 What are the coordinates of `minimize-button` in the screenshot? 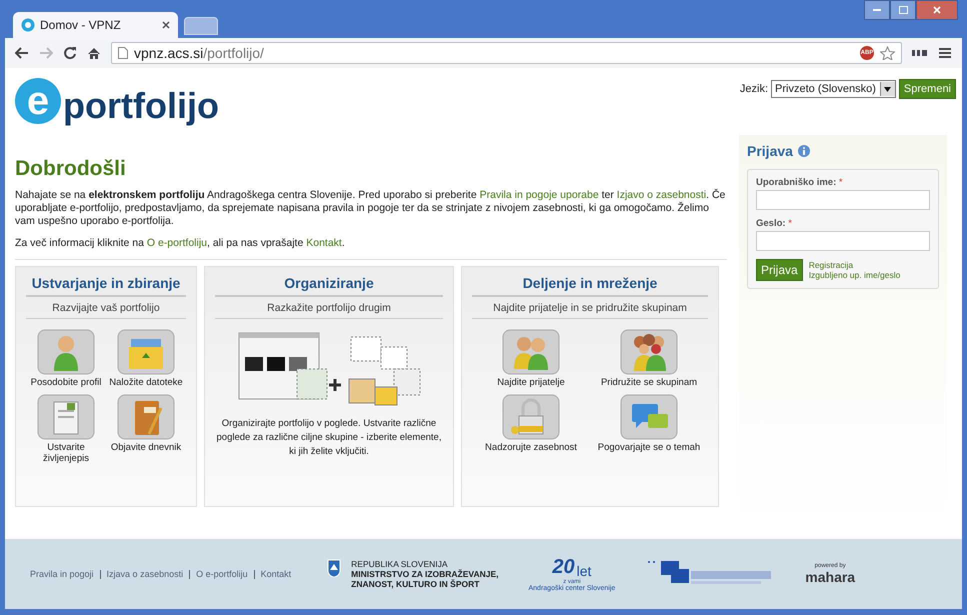 It's located at (877, 10).